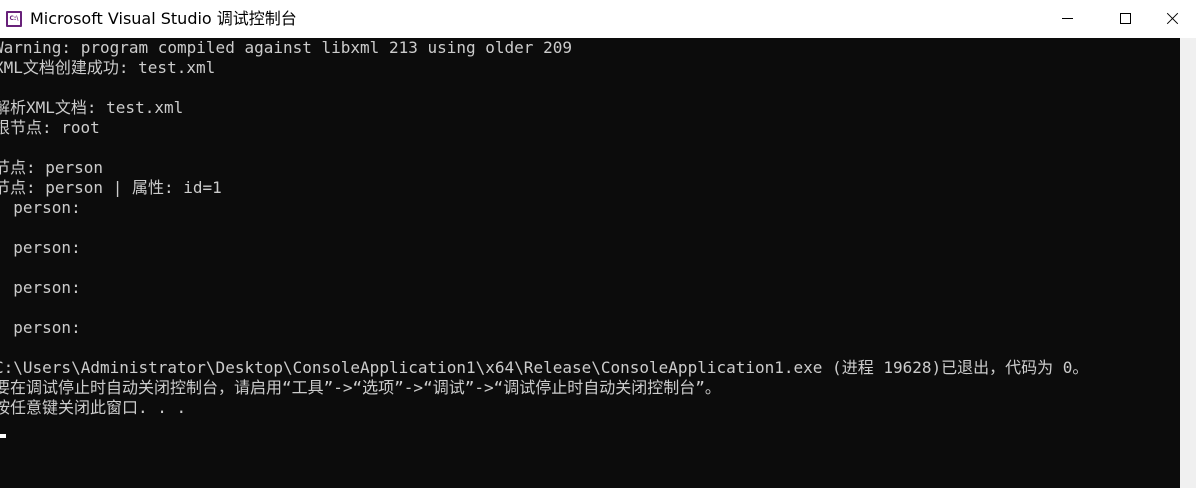 This screenshot has height=488, width=1196. I want to click on vertical-scrollbar, so click(1188, 263).